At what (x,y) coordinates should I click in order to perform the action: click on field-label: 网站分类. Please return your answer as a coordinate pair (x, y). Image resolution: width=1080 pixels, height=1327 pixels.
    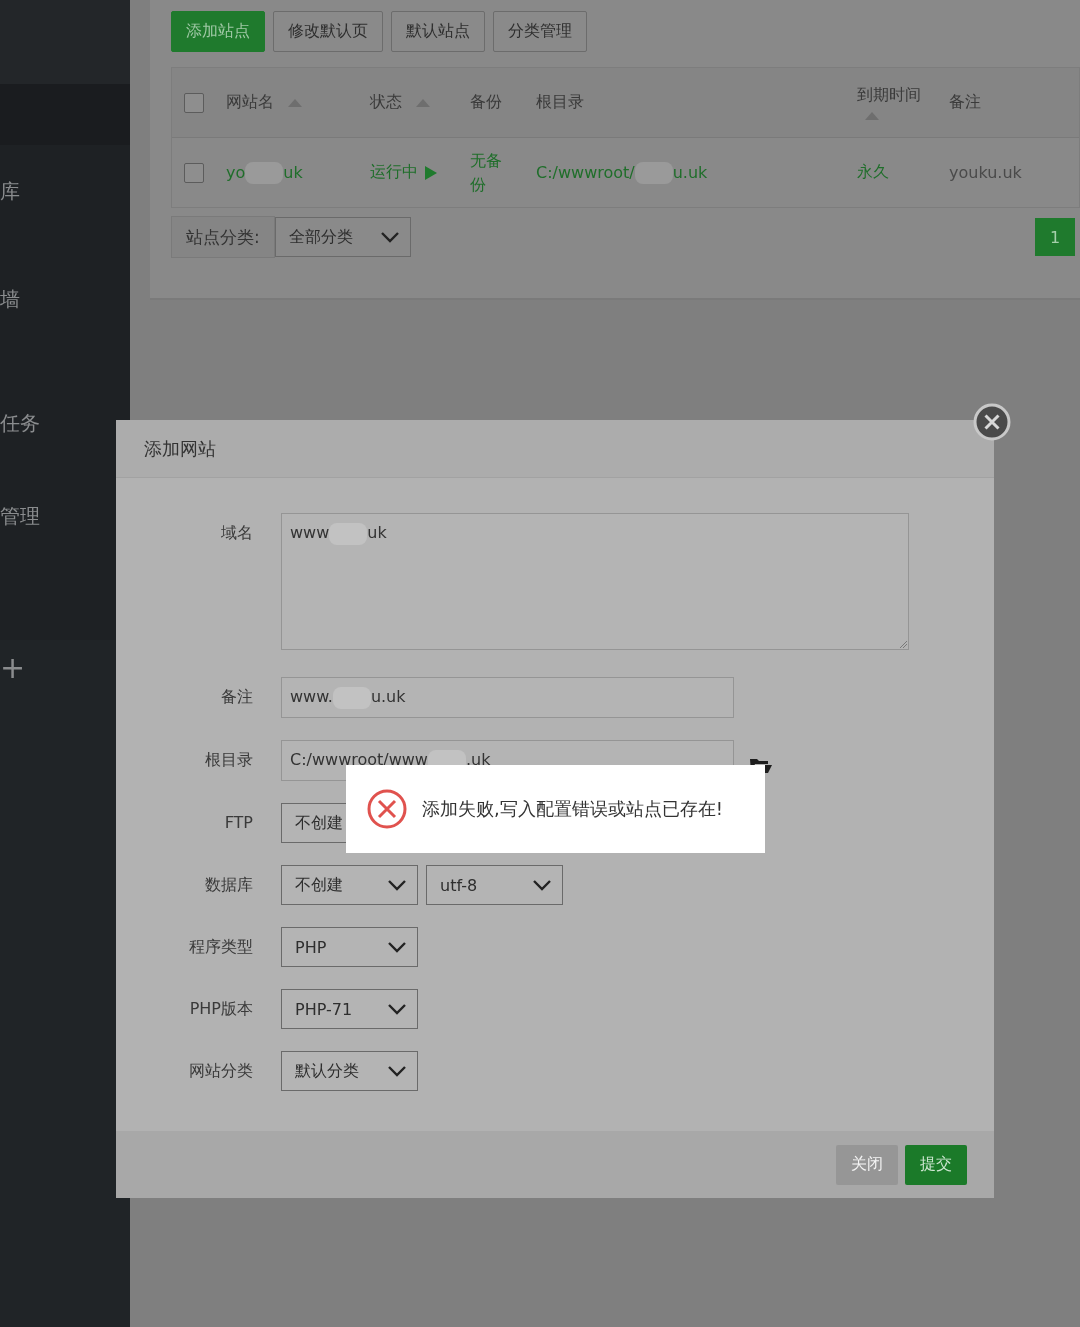
    Looking at the image, I should click on (220, 1071).